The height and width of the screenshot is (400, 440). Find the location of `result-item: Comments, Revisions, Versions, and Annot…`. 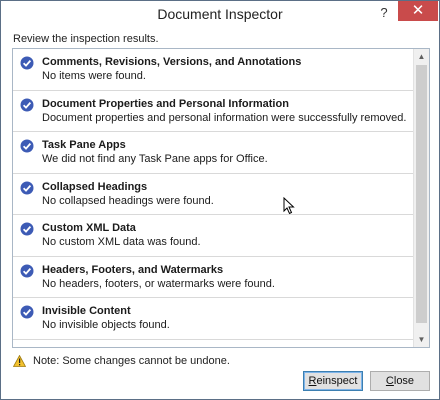

result-item: Comments, Revisions, Versions, and Annot… is located at coordinates (213, 70).